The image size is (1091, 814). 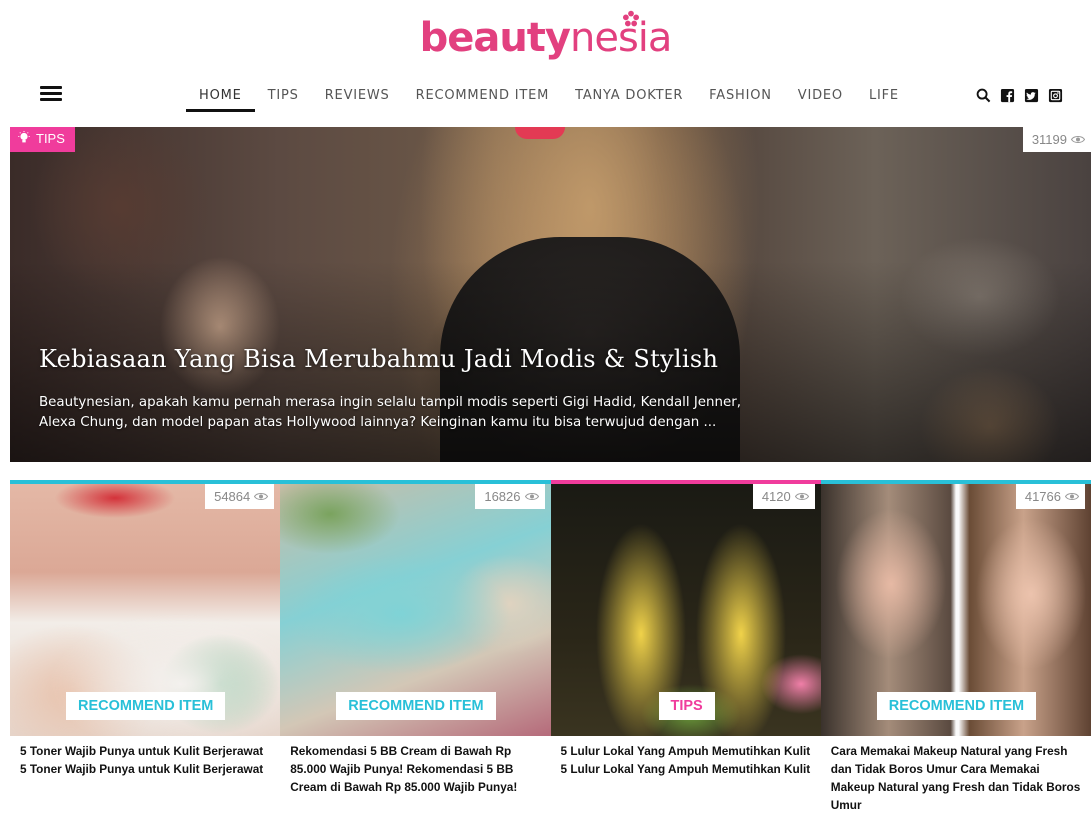 I want to click on category-badge: TIPS, so click(x=42, y=139).